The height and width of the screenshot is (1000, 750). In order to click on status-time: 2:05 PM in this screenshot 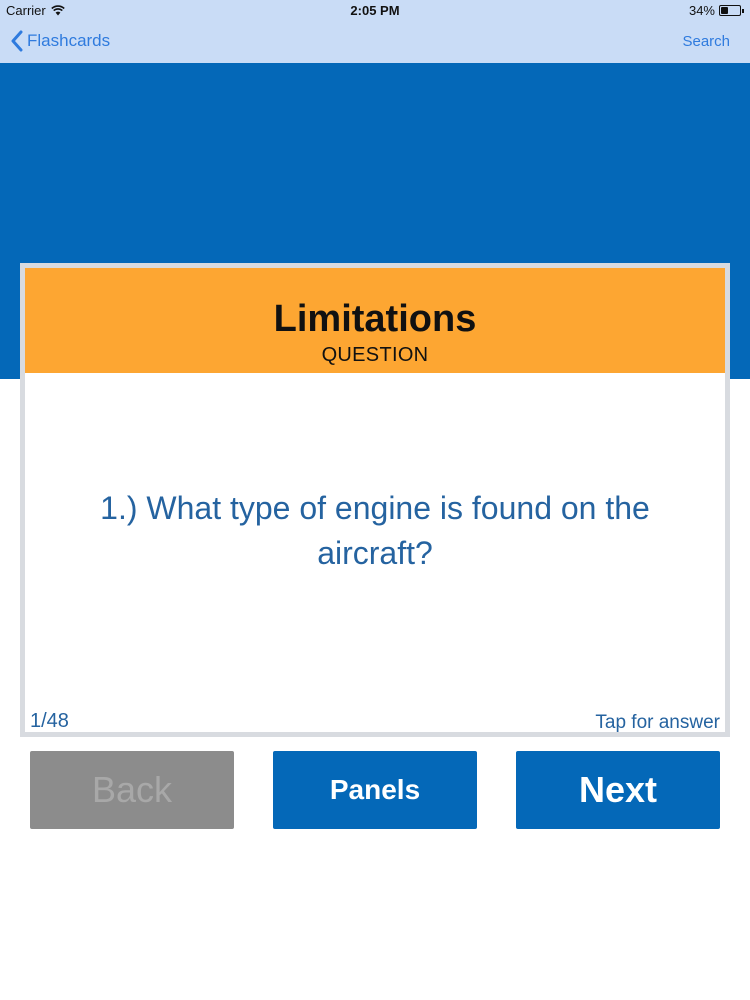, I will do `click(375, 10)`.